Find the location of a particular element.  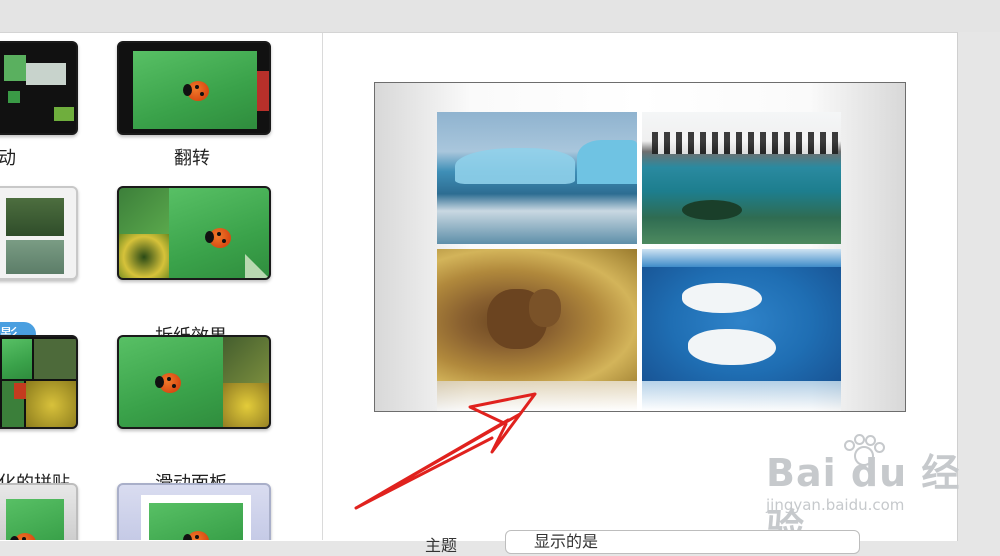

slide-panel-flower is located at coordinates (246, 405).